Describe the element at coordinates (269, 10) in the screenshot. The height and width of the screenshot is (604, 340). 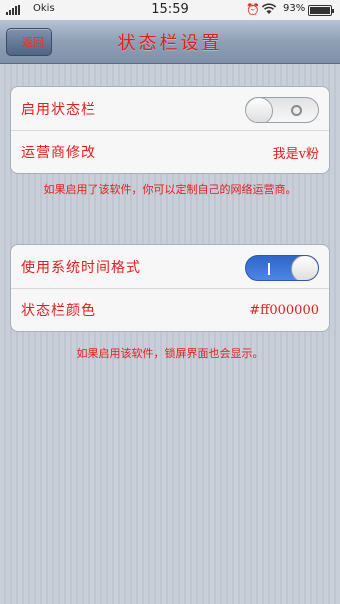
I see `wifi-icon` at that location.